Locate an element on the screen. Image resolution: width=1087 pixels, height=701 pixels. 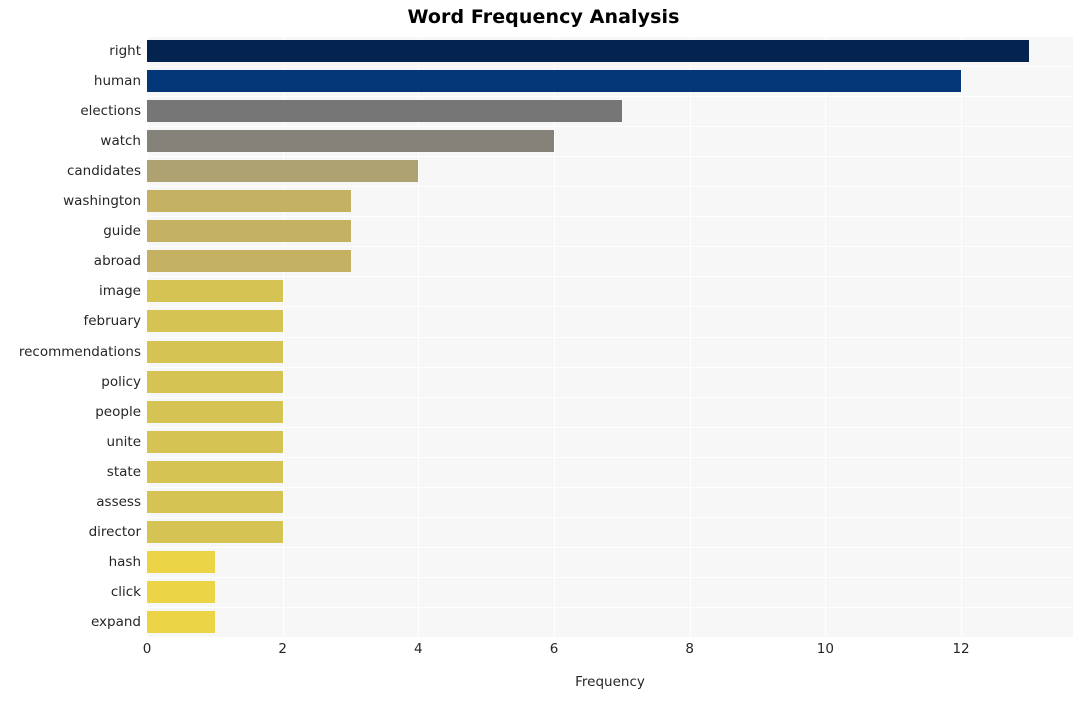
y-tick-label: washington is located at coordinates (102, 201).